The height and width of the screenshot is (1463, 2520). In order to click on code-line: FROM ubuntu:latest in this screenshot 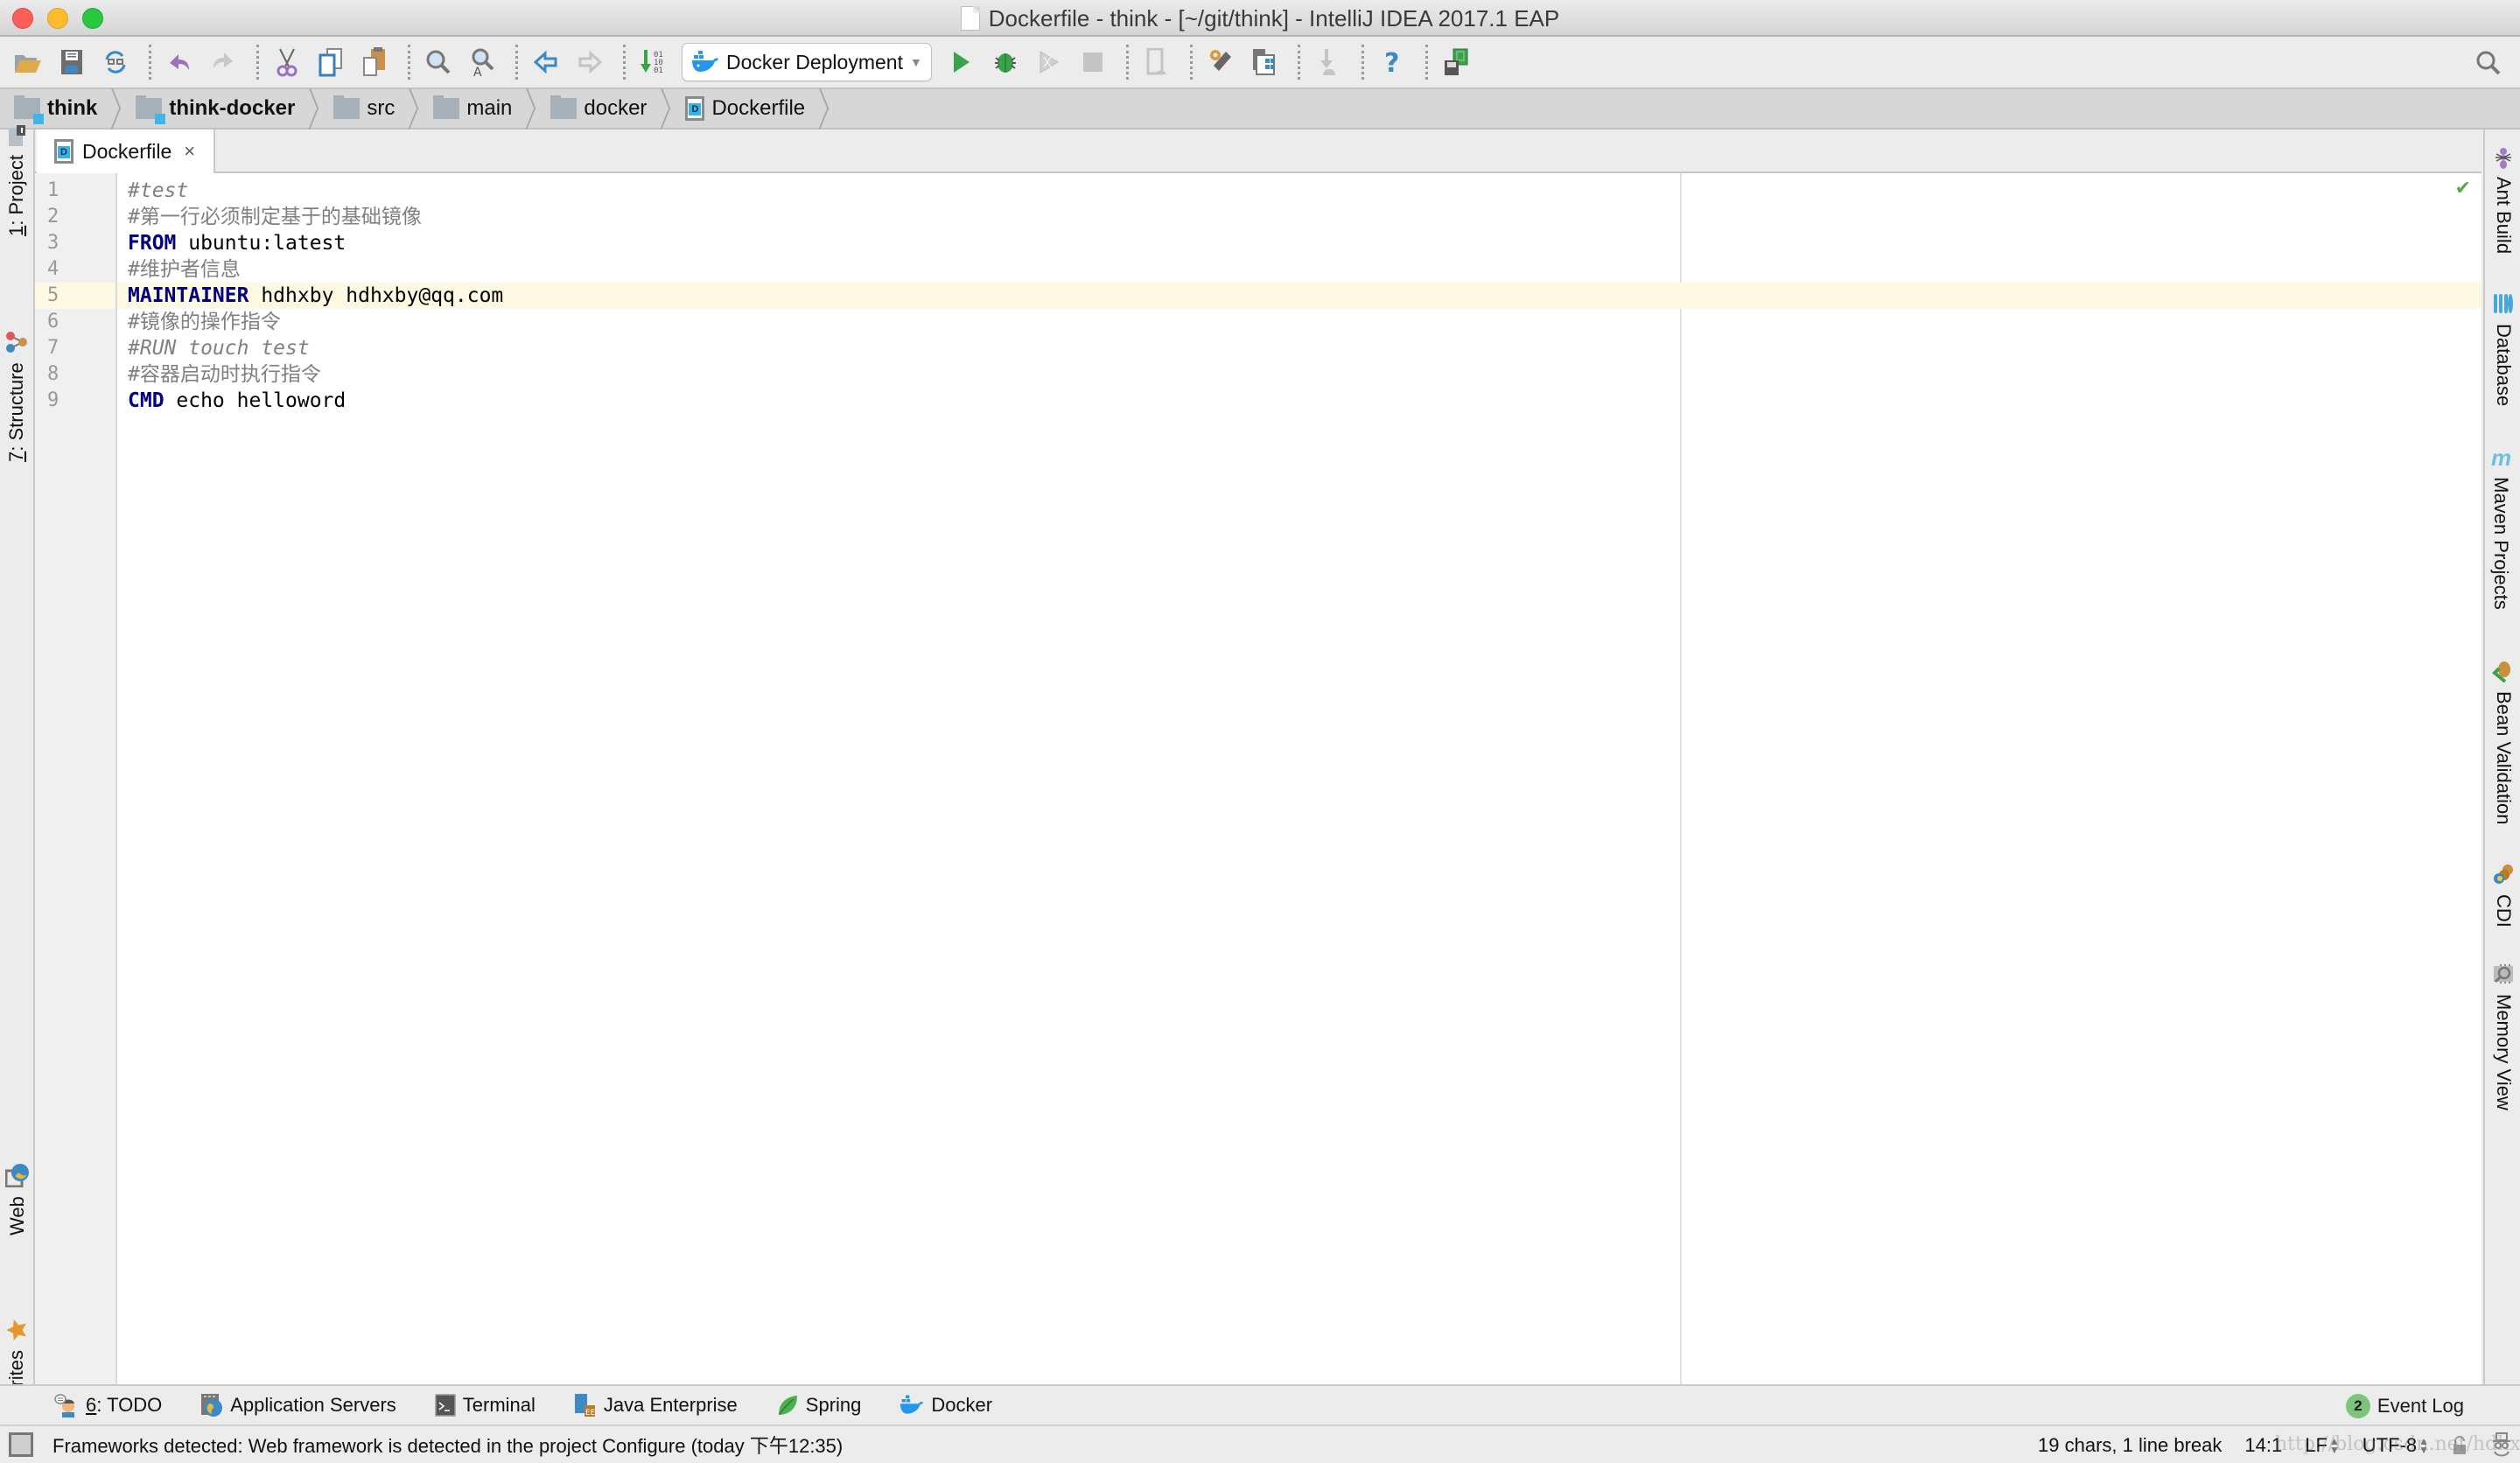, I will do `click(1299, 243)`.